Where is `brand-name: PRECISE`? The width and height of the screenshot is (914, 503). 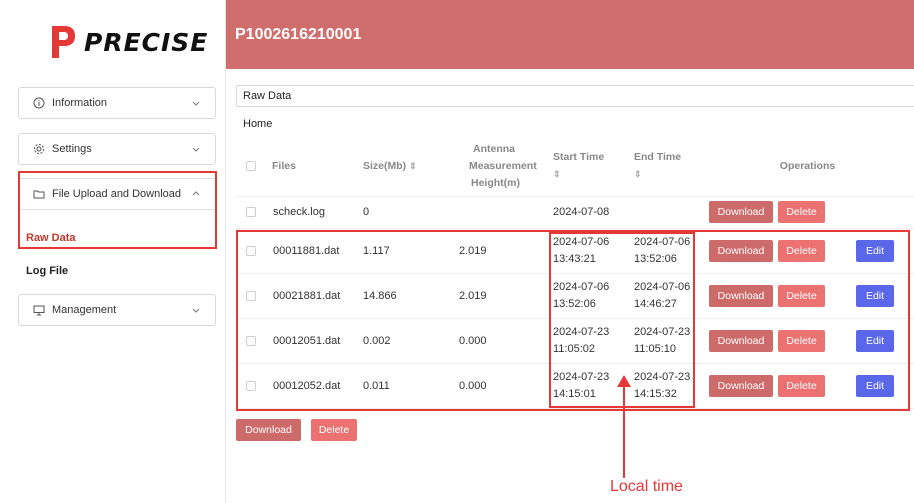
brand-name: PRECISE is located at coordinates (146, 42).